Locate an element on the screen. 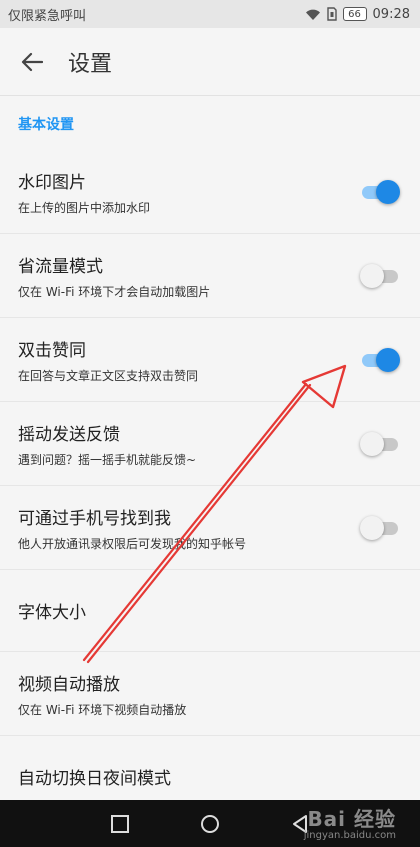 The image size is (420, 847). recent-apps-icon is located at coordinates (120, 824).